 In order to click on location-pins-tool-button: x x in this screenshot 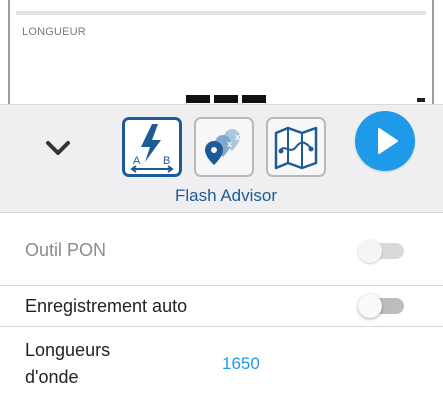, I will do `click(224, 147)`.